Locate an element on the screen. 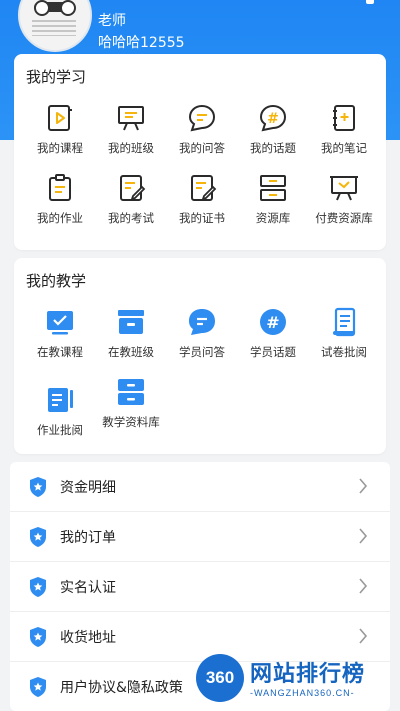  learning-item-course: 我的课程 is located at coordinates (60, 129).